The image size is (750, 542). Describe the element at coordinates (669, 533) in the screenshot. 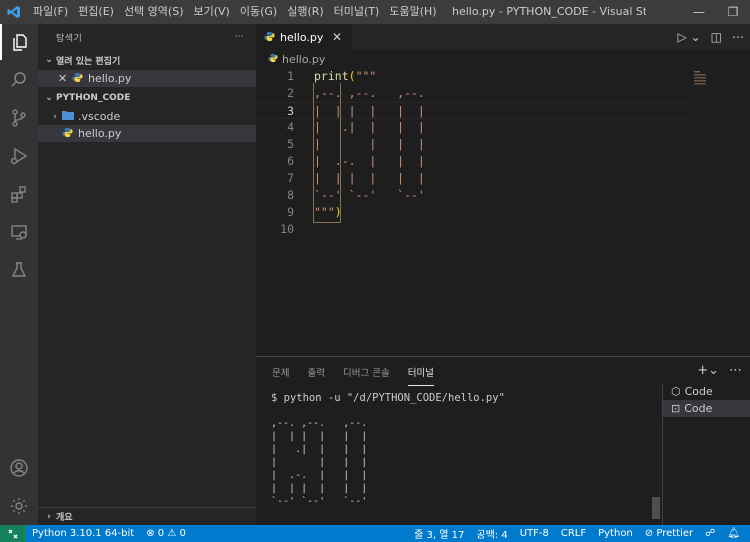

I see `prettier-status: ⊘ Prettier` at that location.